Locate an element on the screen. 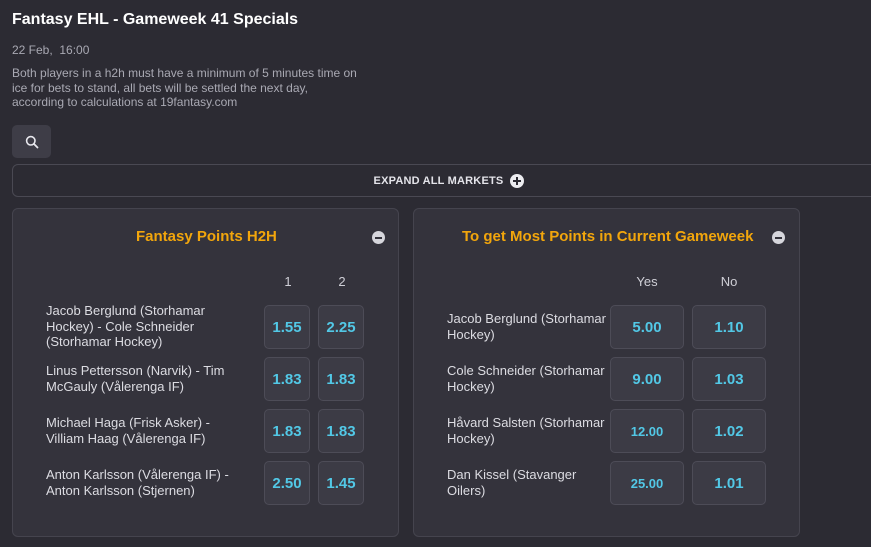 The width and height of the screenshot is (871, 547). plus-circle-icon is located at coordinates (517, 180).